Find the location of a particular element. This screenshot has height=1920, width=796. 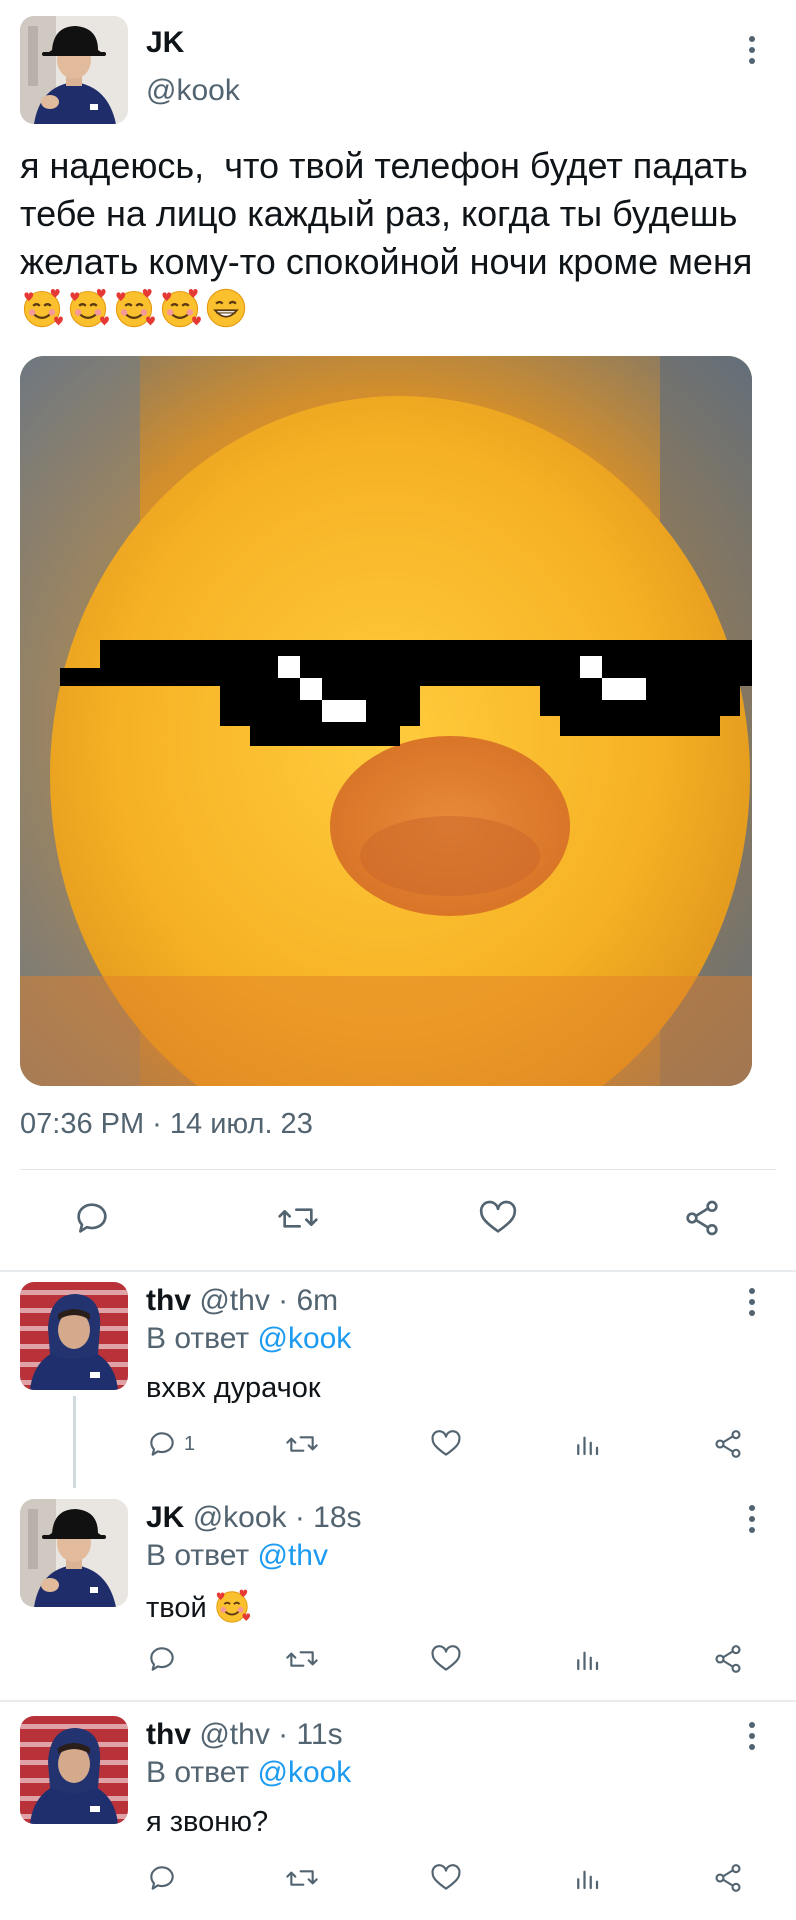

author-meta: @thv · 6m is located at coordinates (269, 1300).